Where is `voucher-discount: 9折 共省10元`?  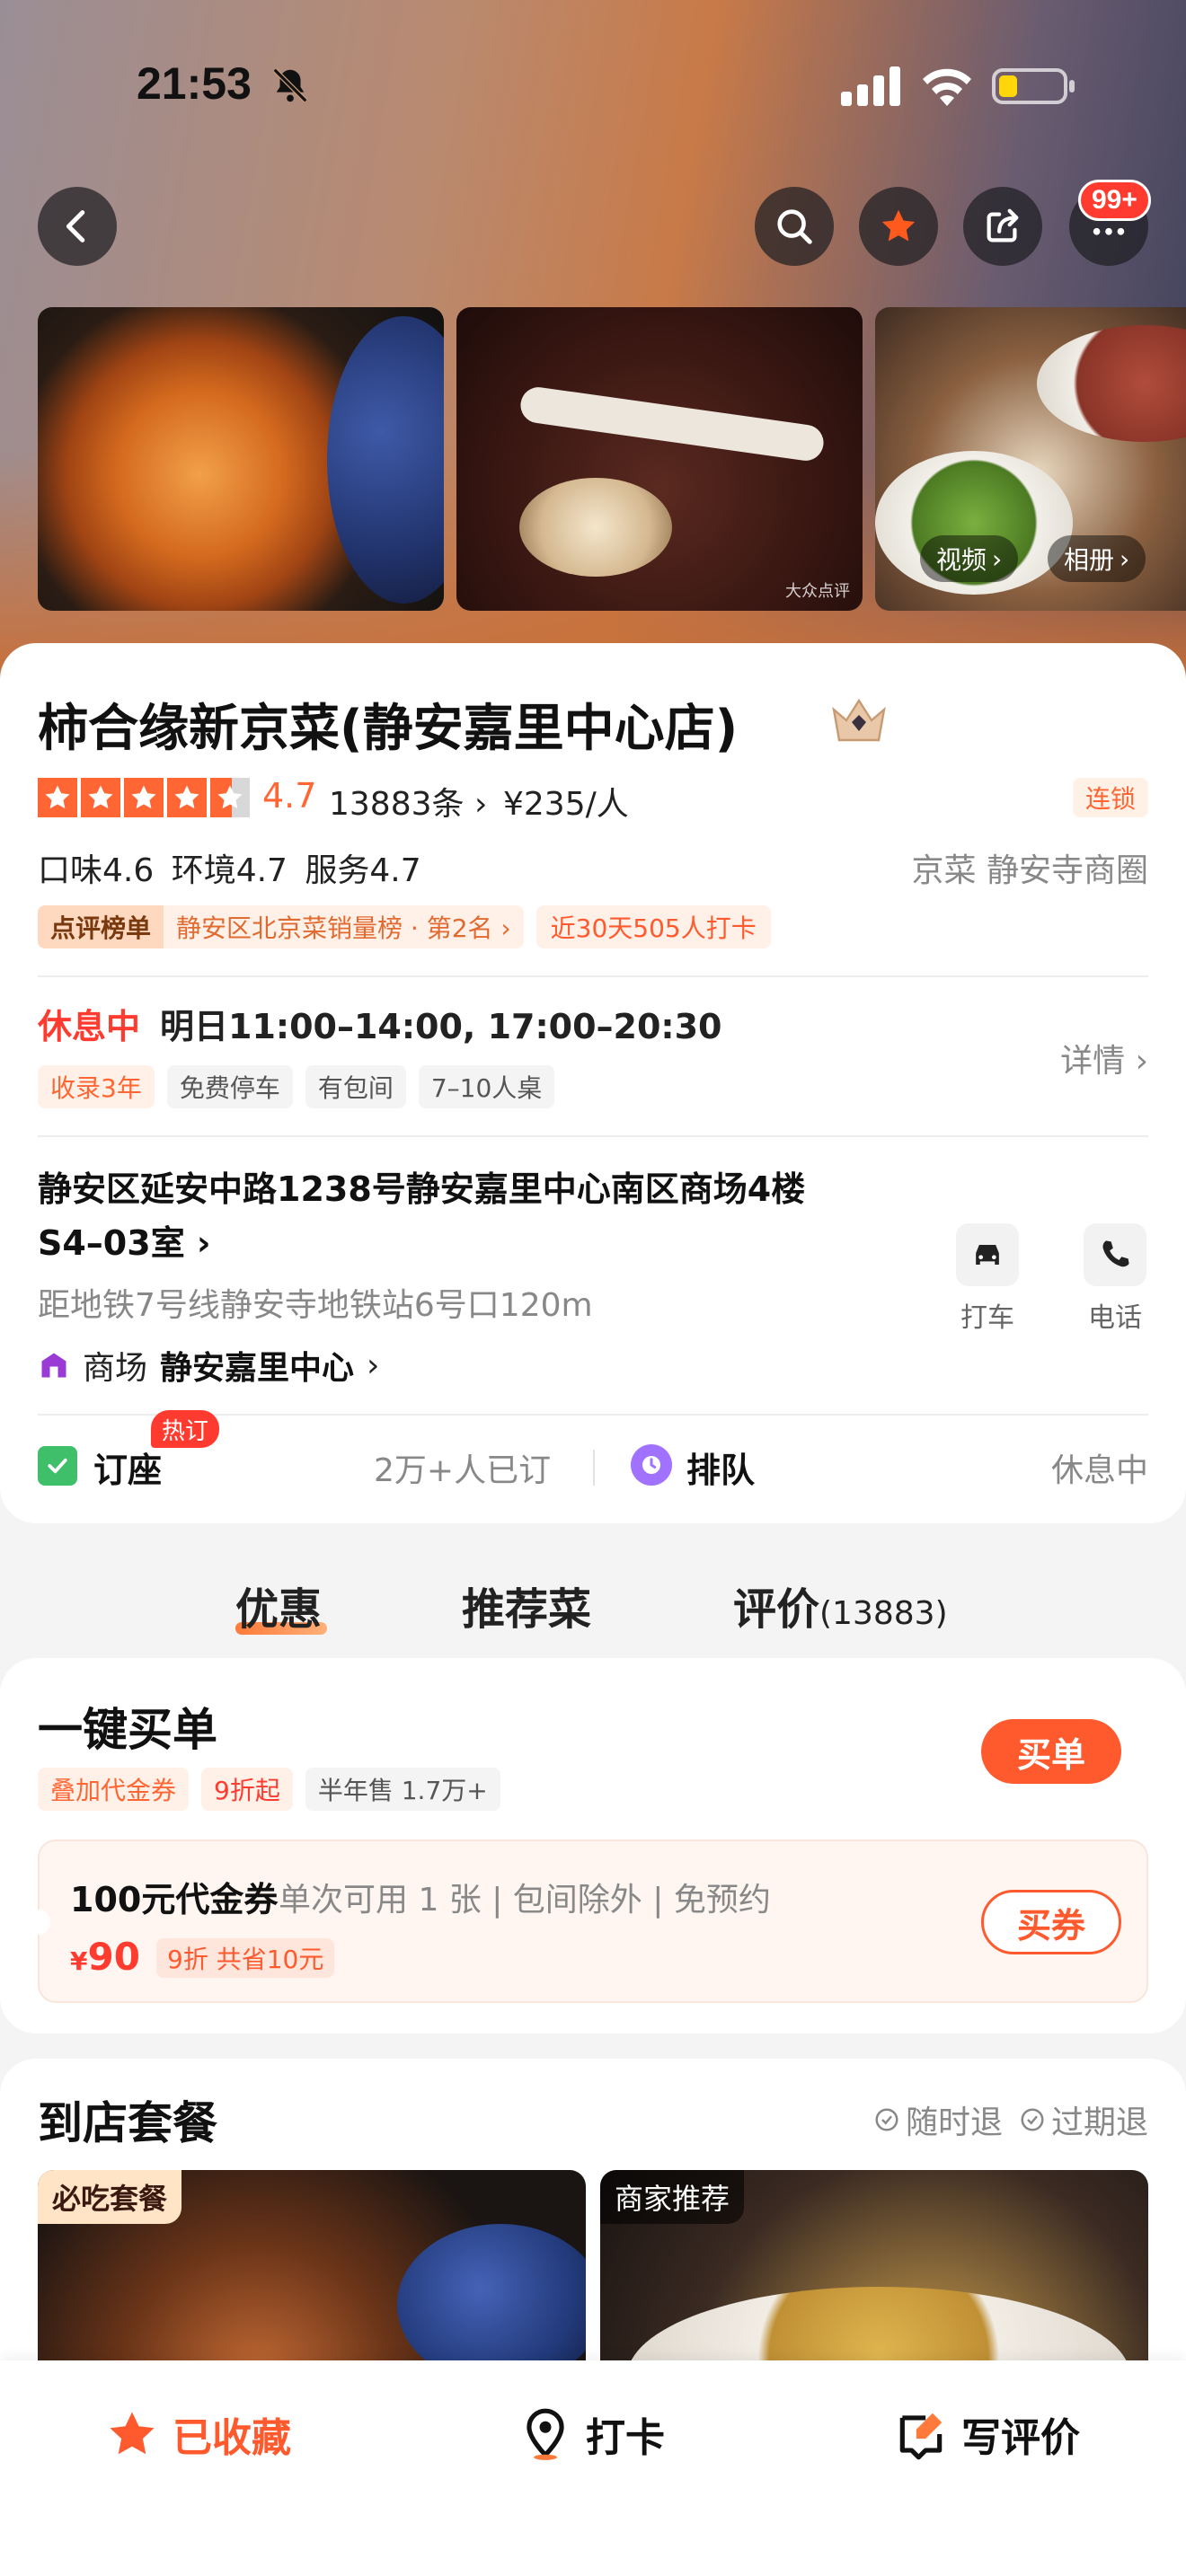 voucher-discount: 9折 共省10元 is located at coordinates (245, 1958).